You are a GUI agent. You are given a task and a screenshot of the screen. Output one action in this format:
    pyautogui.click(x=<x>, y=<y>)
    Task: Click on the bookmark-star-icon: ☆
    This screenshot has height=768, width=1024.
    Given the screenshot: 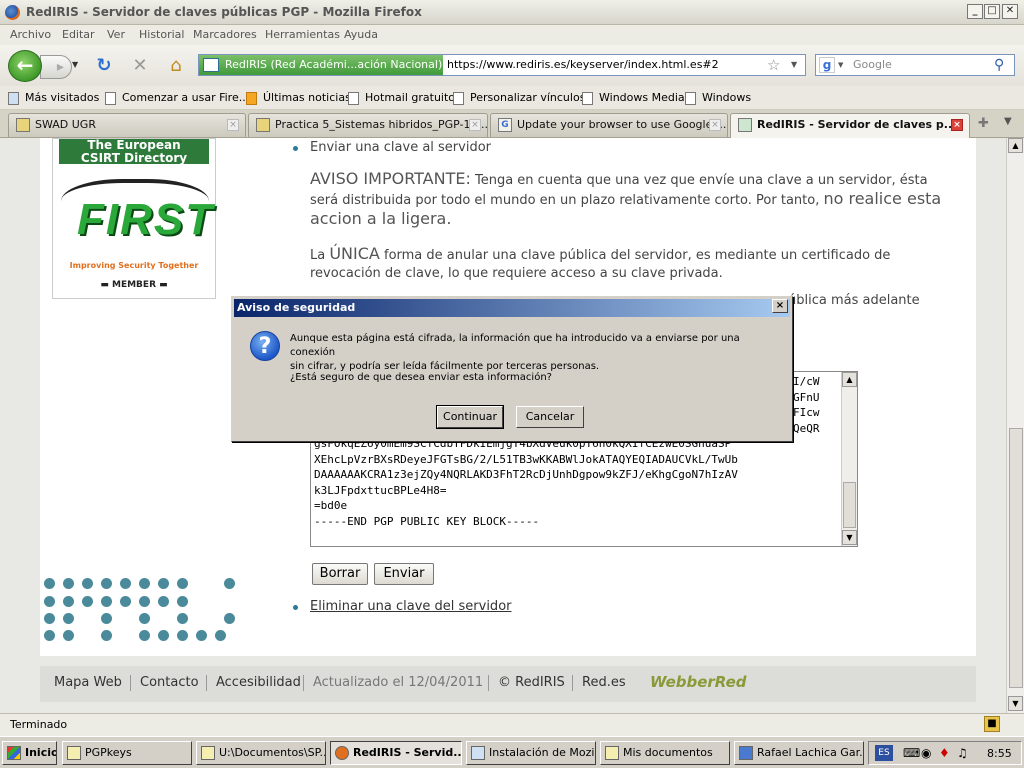 What is the action you would take?
    pyautogui.click(x=773, y=65)
    